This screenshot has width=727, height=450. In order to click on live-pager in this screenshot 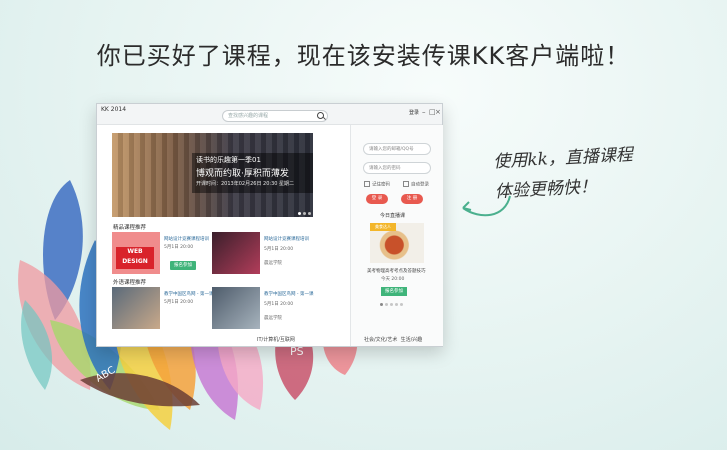, I will do `click(390, 304)`.